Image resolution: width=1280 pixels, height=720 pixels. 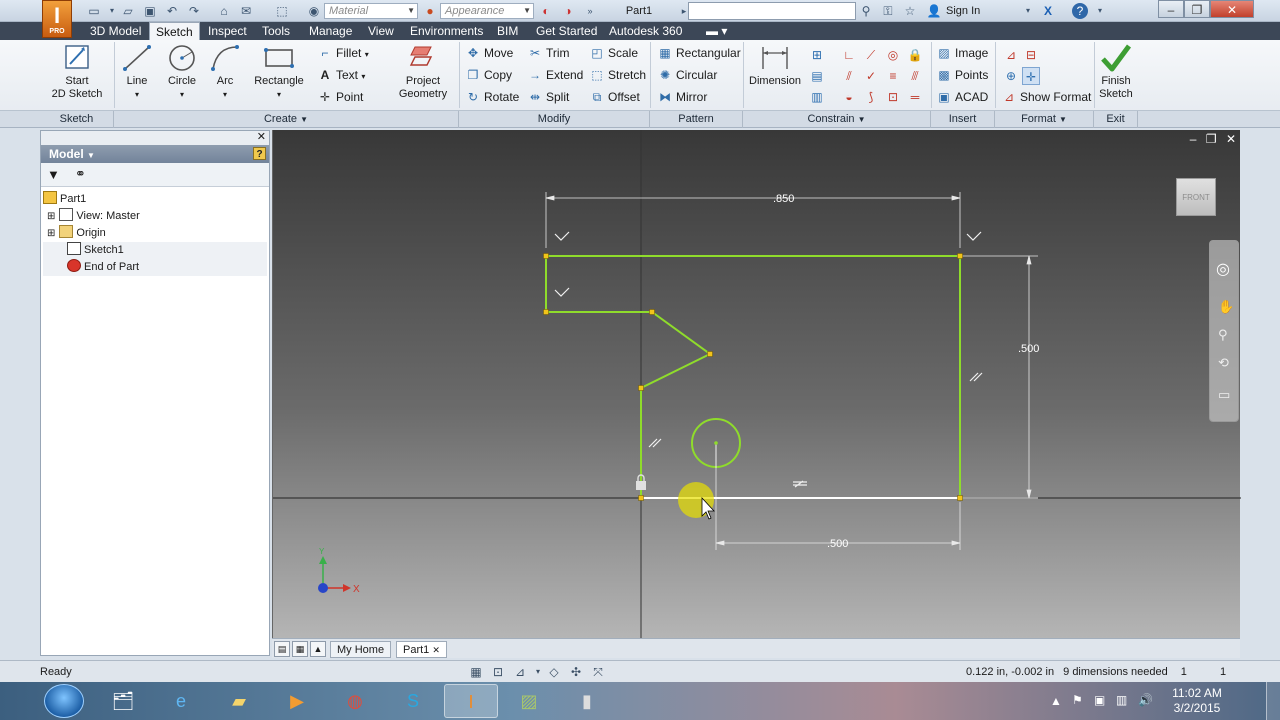 What do you see at coordinates (910, 11) in the screenshot?
I see `favorites-star-icon: ☆` at bounding box center [910, 11].